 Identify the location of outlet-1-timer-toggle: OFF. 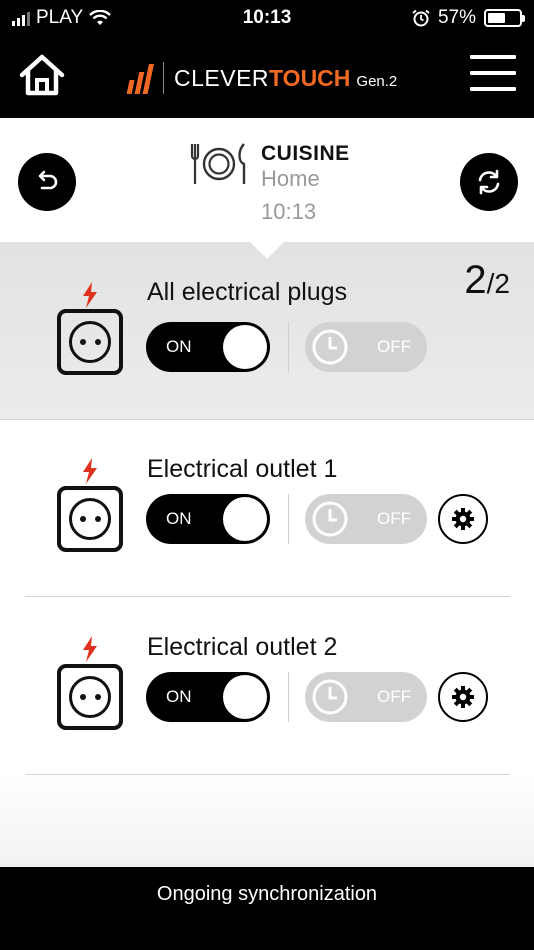
(366, 519).